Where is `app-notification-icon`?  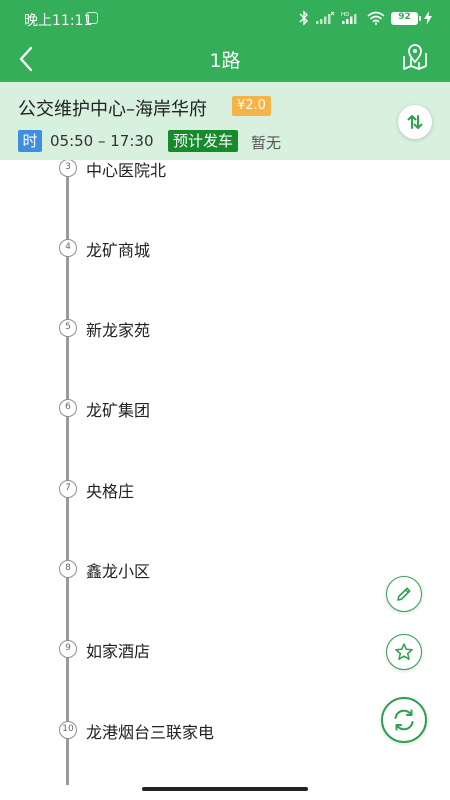 app-notification-icon is located at coordinates (92, 18).